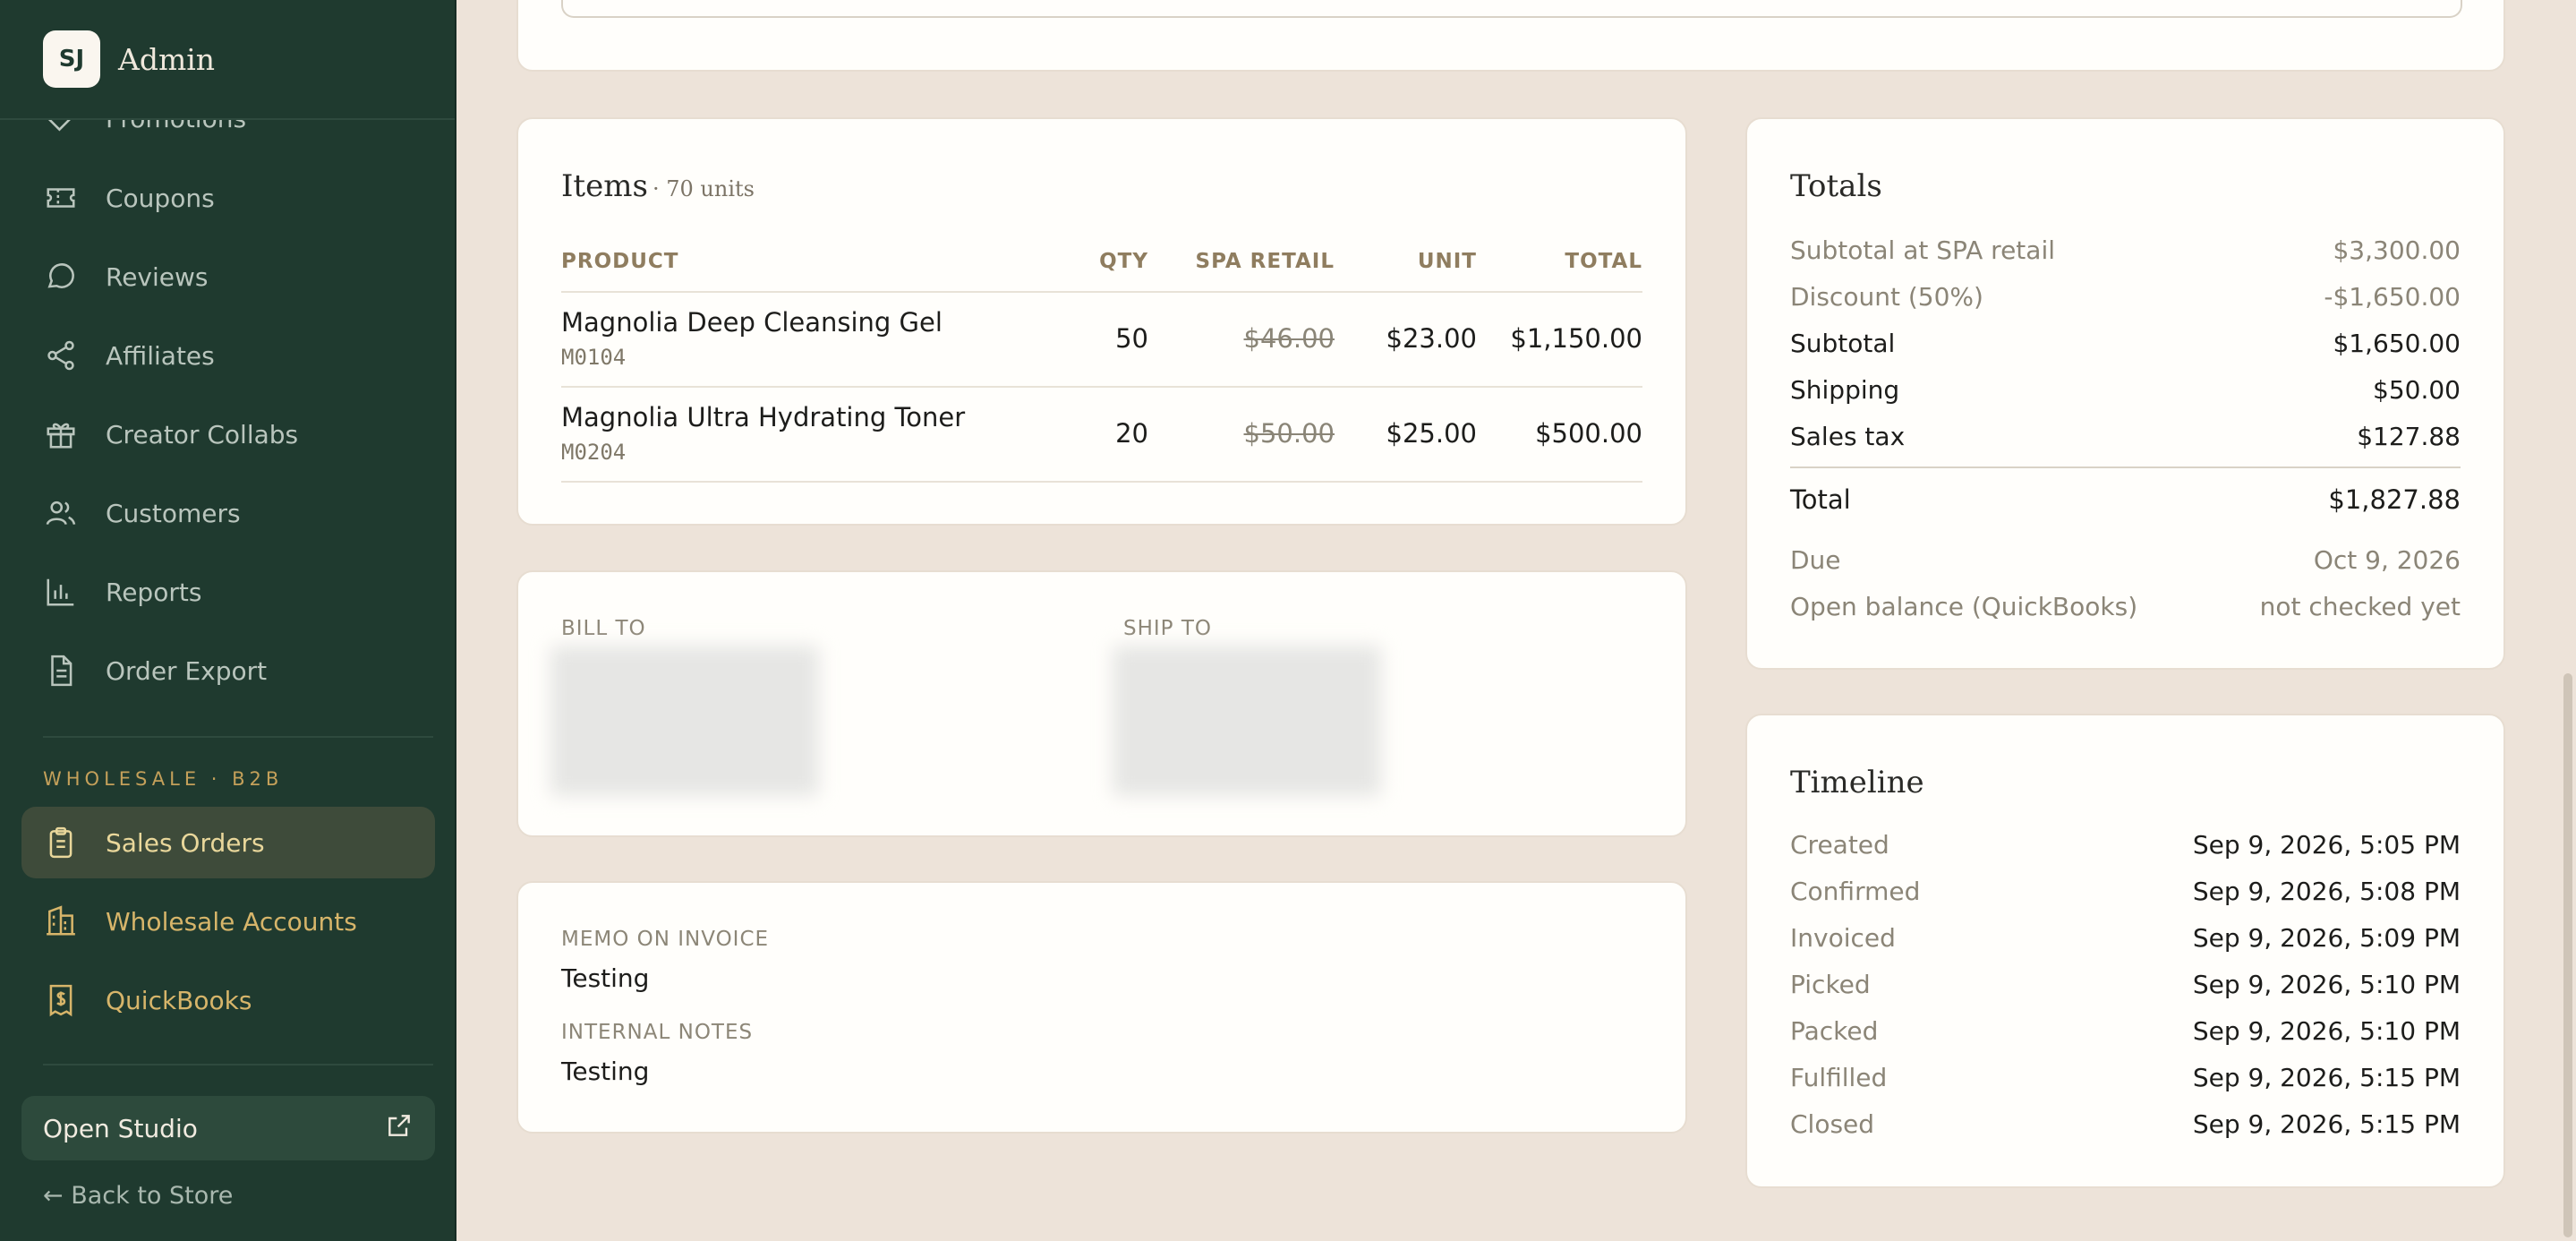 This screenshot has height=1241, width=2576. Describe the element at coordinates (1131, 433) in the screenshot. I see `product-qty: 20` at that location.